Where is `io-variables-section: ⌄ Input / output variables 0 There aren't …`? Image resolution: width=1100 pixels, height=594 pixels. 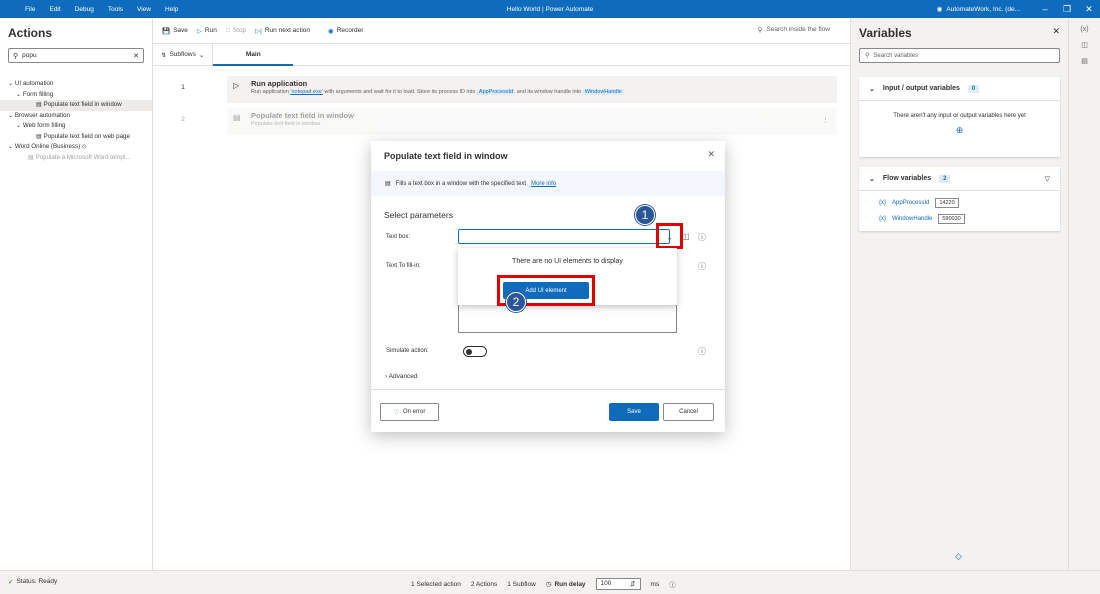 io-variables-section: ⌄ Input / output variables 0 There aren't … is located at coordinates (959, 117).